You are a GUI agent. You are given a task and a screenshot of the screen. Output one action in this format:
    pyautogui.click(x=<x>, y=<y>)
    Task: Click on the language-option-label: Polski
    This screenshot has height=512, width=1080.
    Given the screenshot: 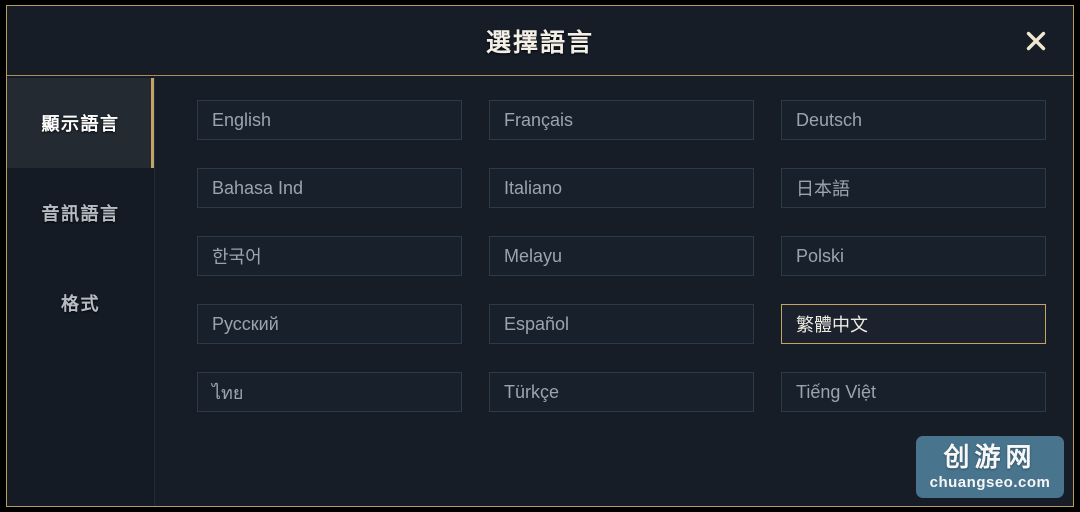 What is the action you would take?
    pyautogui.click(x=820, y=255)
    